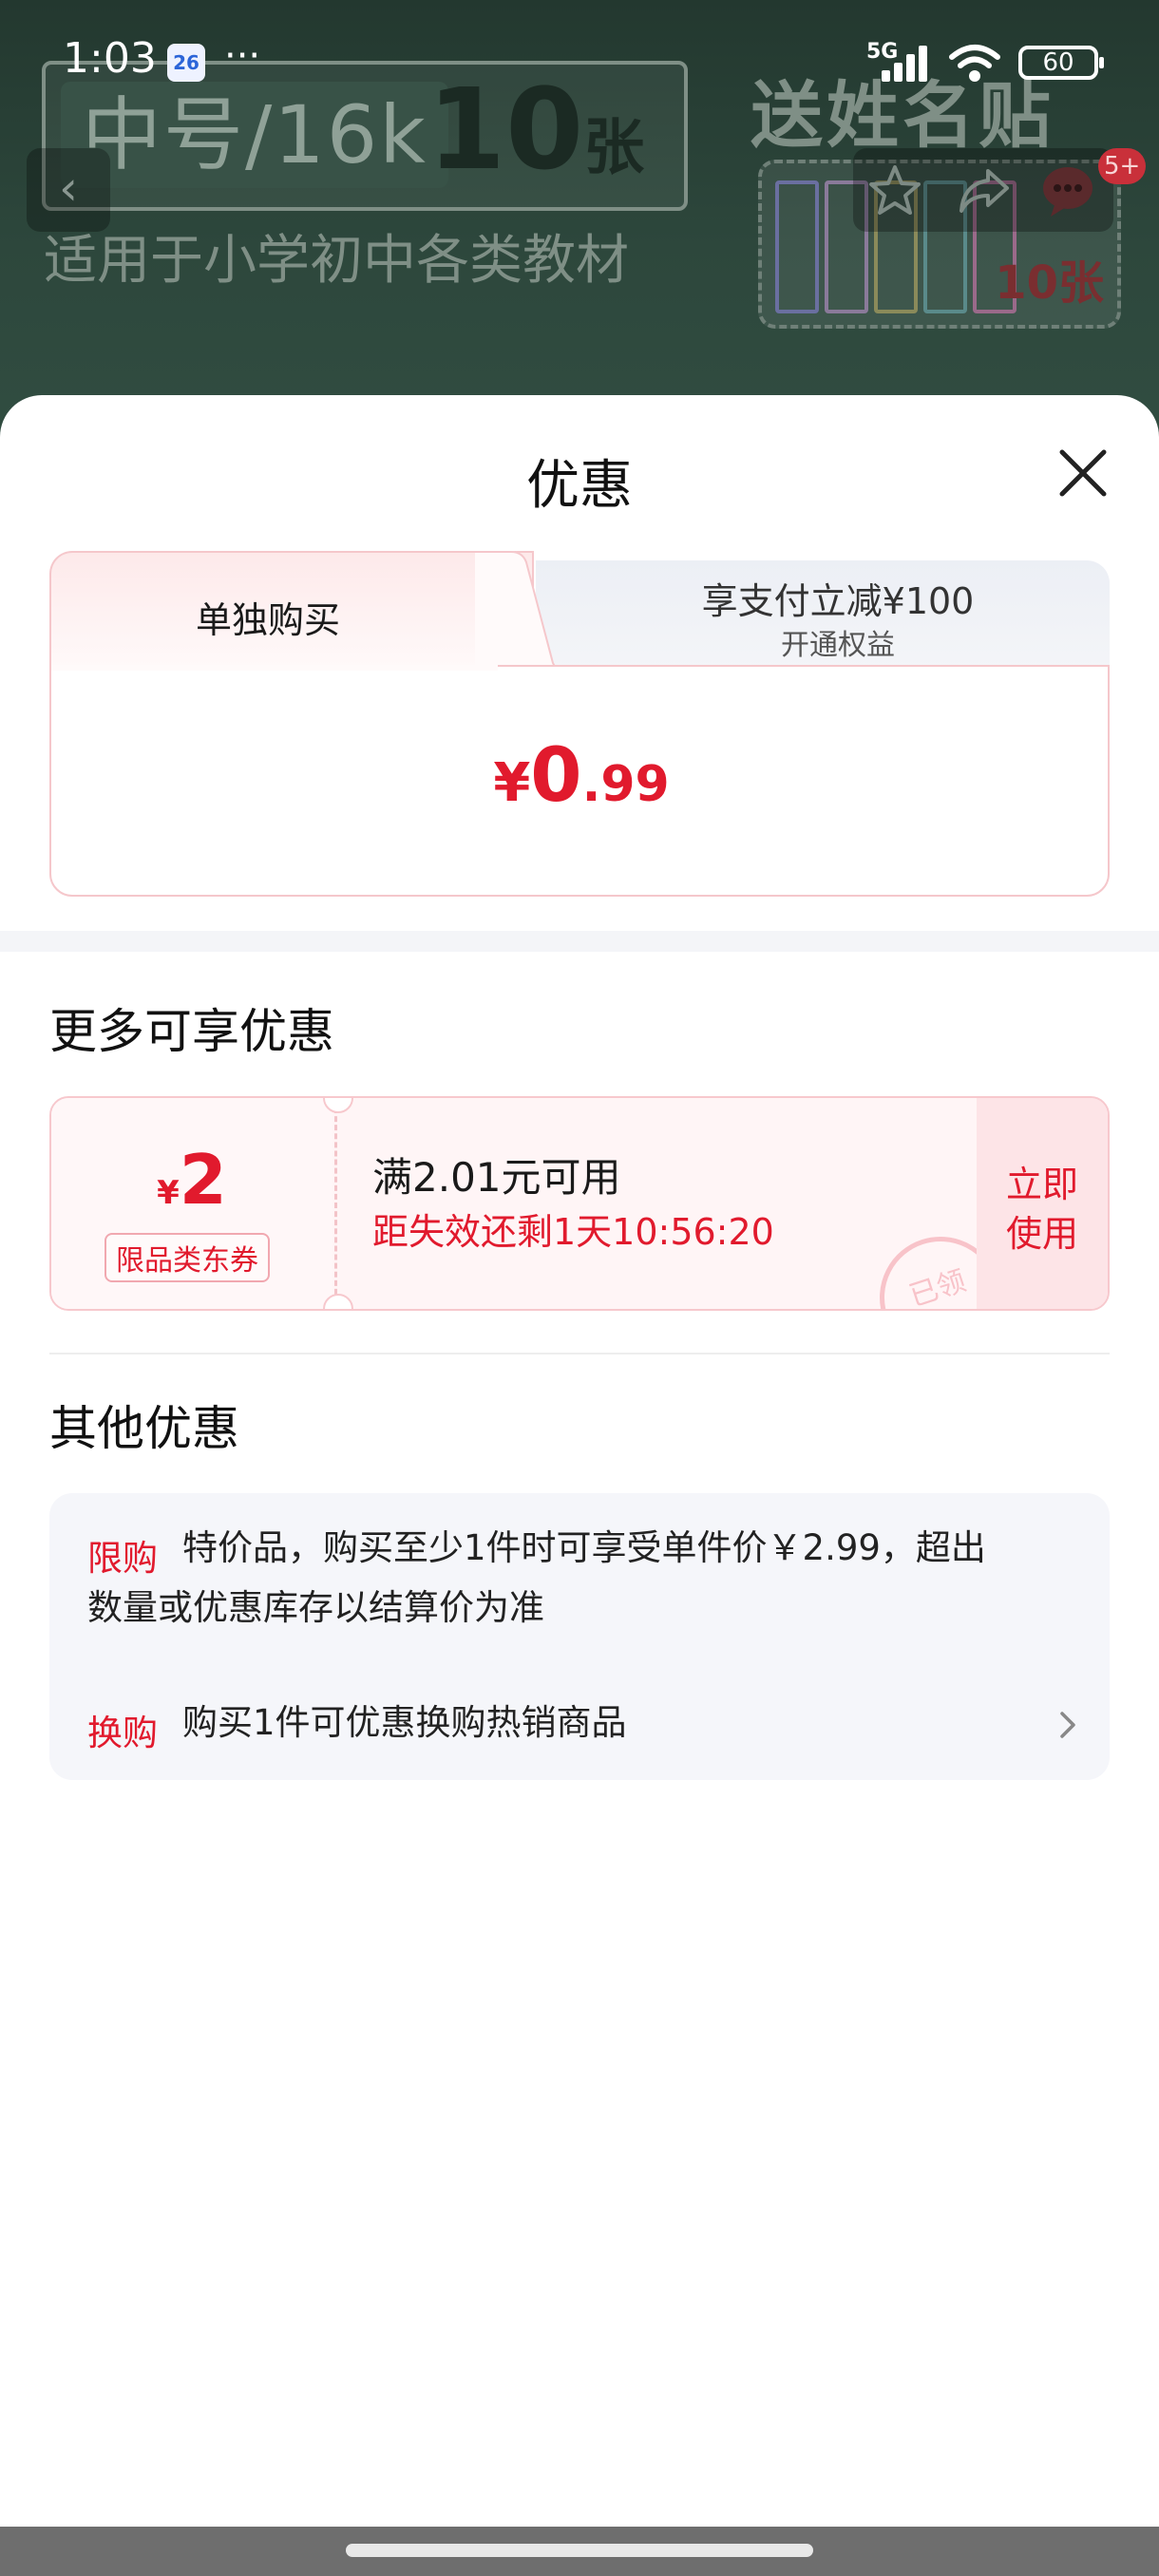 The width and height of the screenshot is (1159, 2576). Describe the element at coordinates (1083, 473) in the screenshot. I see `close-icon` at that location.